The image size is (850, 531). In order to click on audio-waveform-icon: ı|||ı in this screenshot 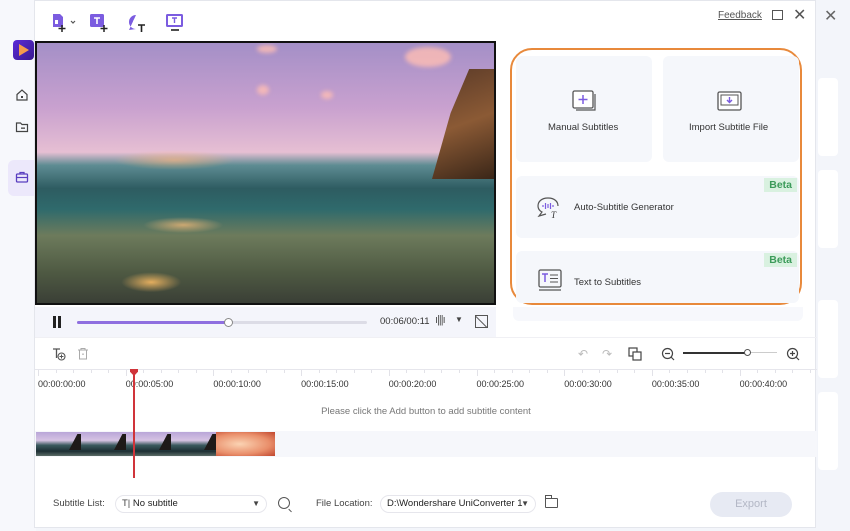, I will do `click(440, 320)`.